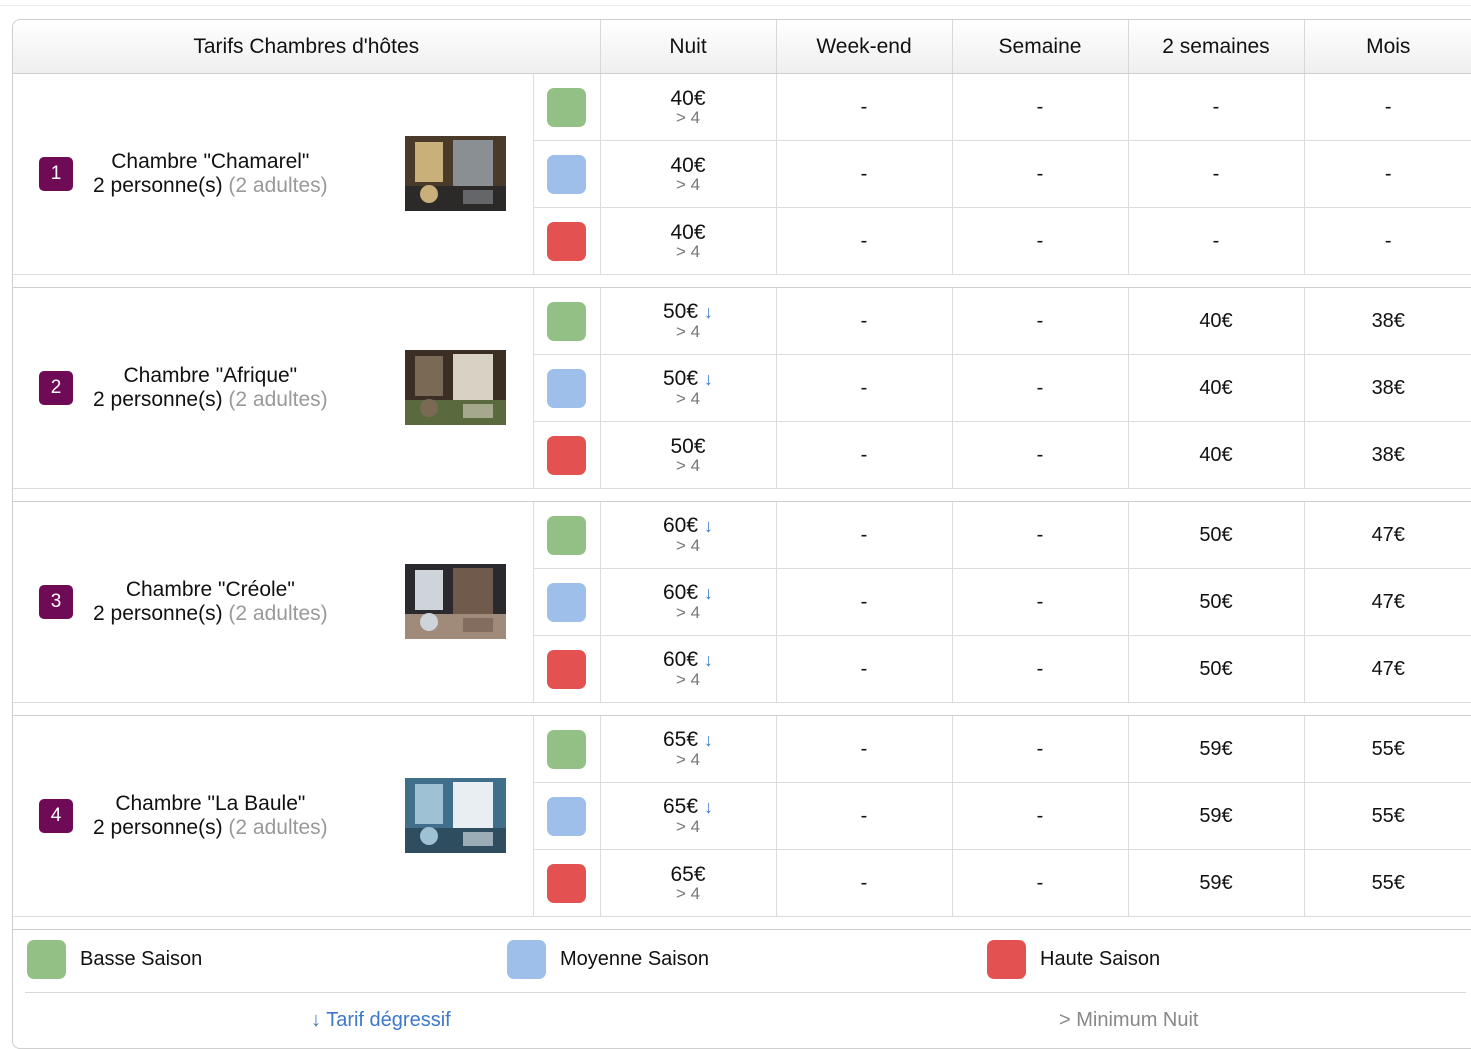  Describe the element at coordinates (1387, 107) in the screenshot. I see `price-mois: -` at that location.